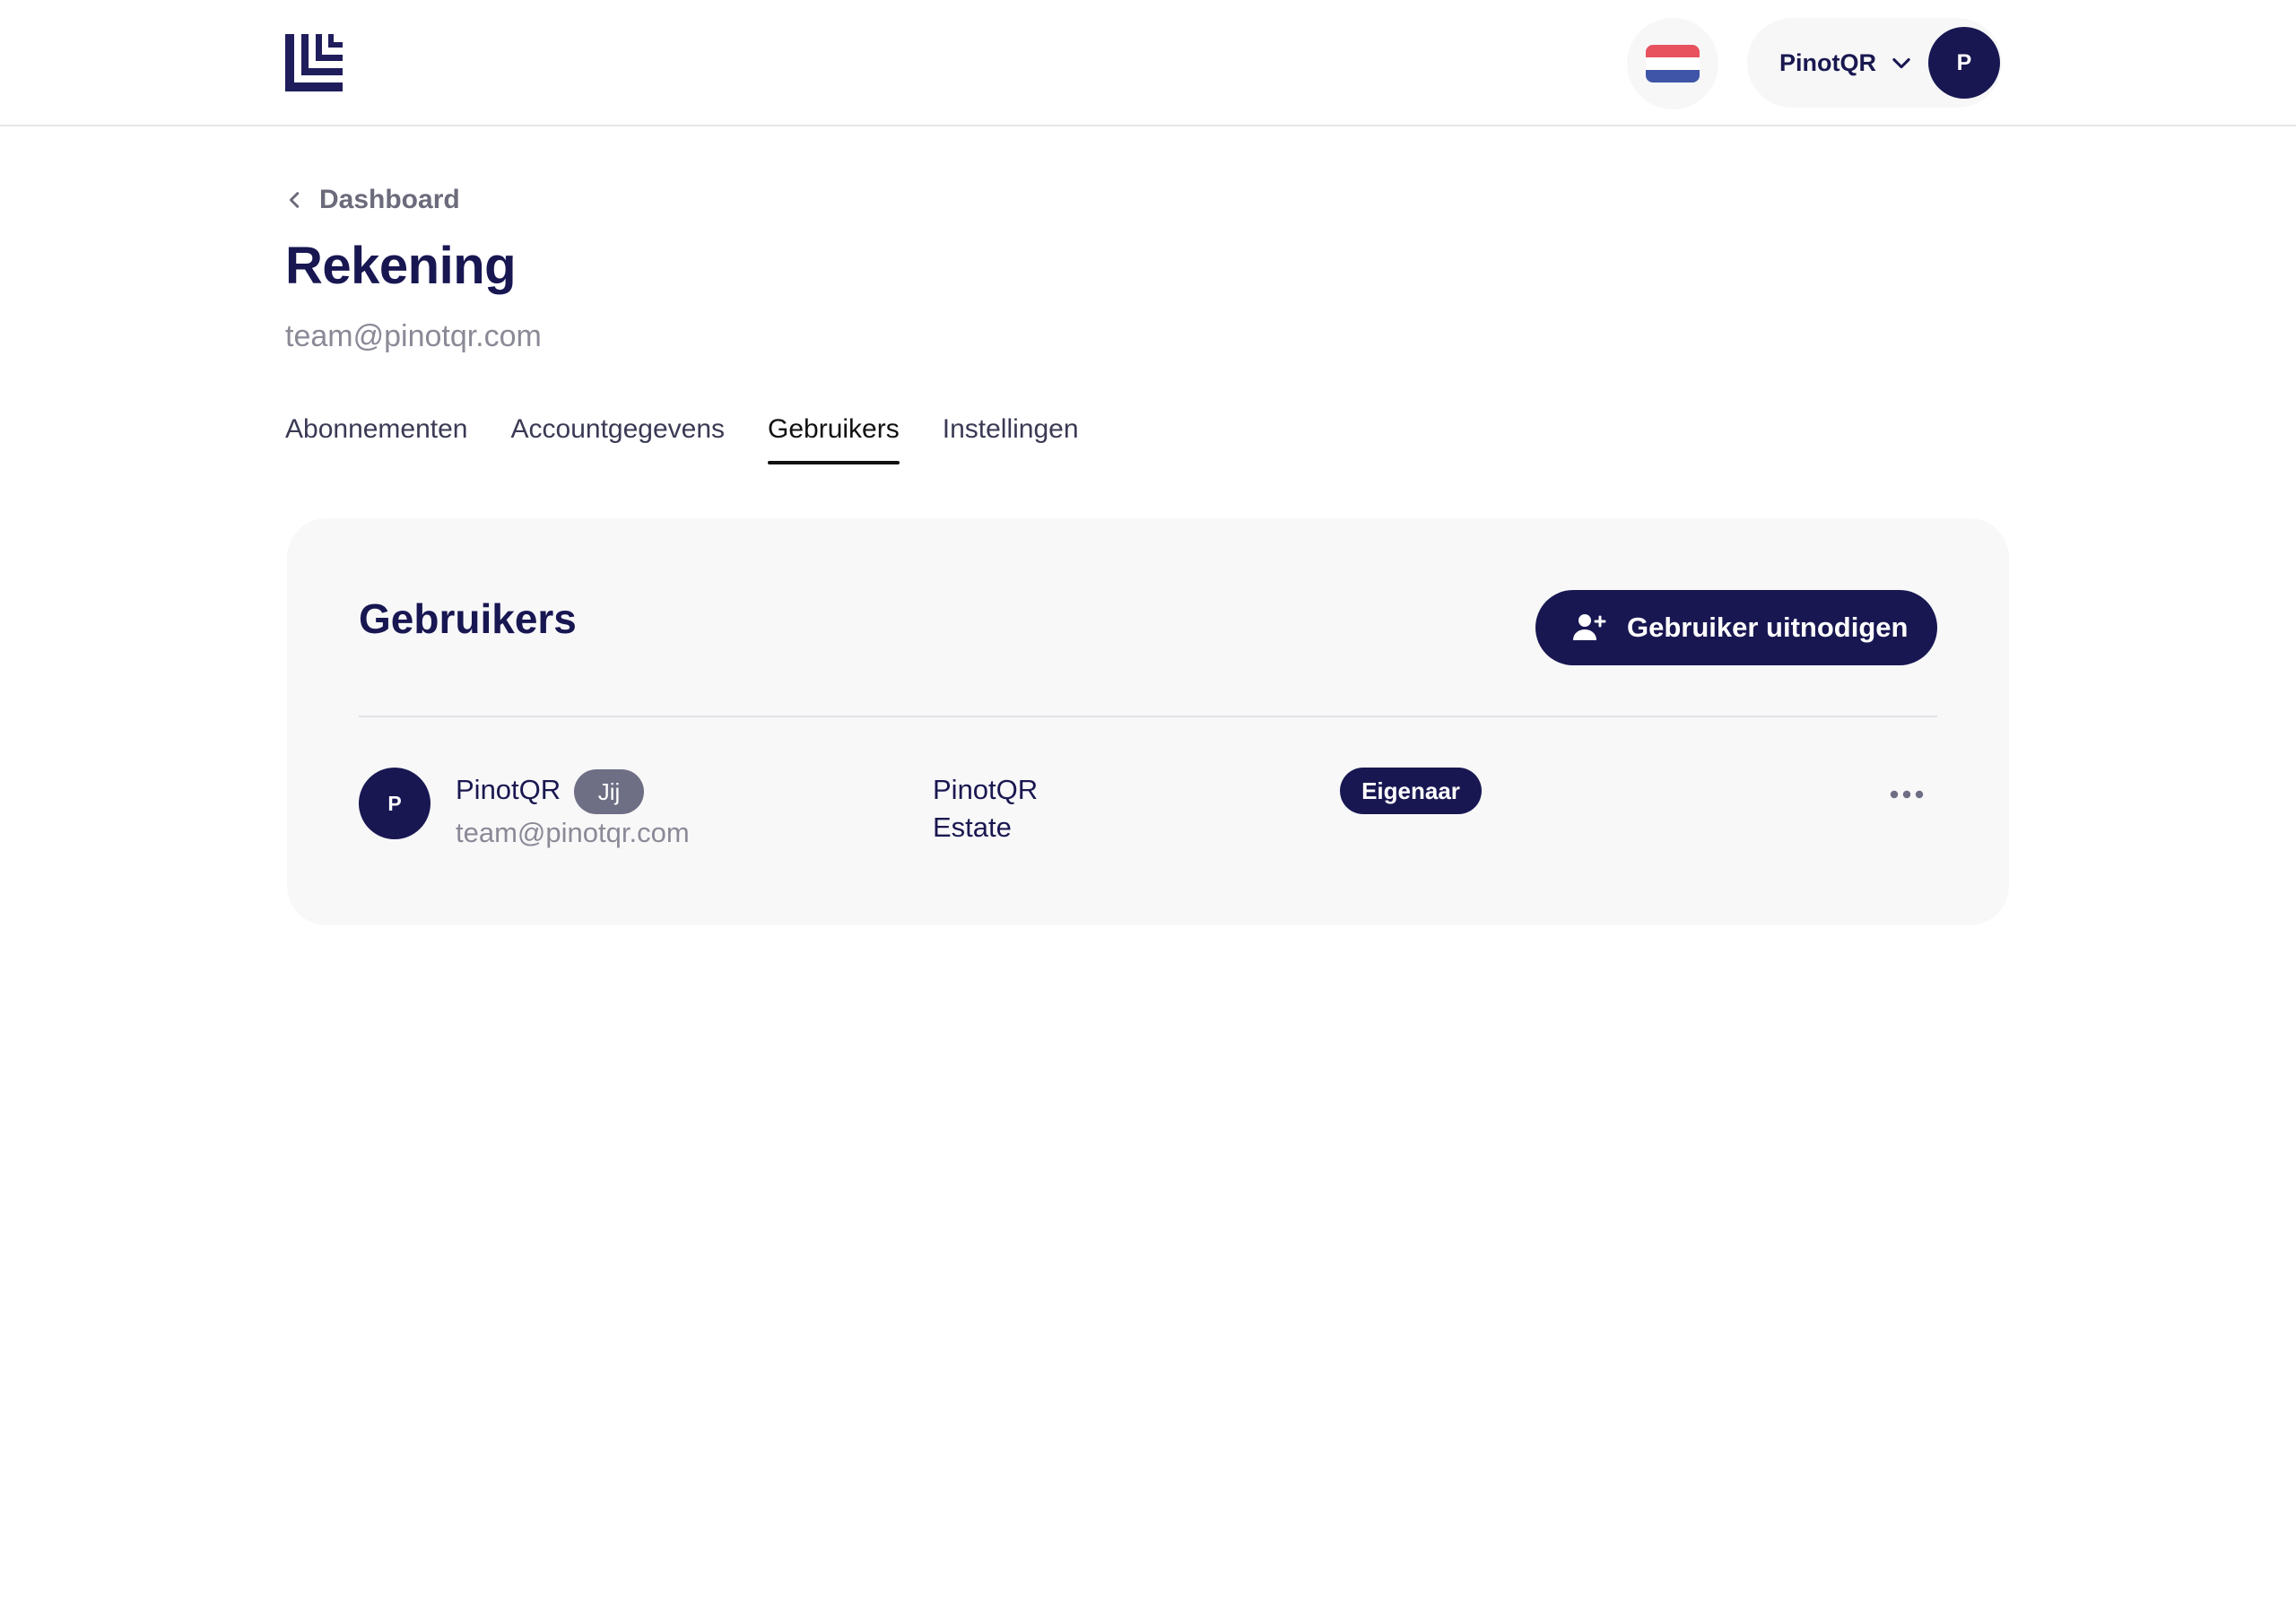 This screenshot has height=1614, width=2296. What do you see at coordinates (508, 789) in the screenshot?
I see `user-row-name: PinotQR` at bounding box center [508, 789].